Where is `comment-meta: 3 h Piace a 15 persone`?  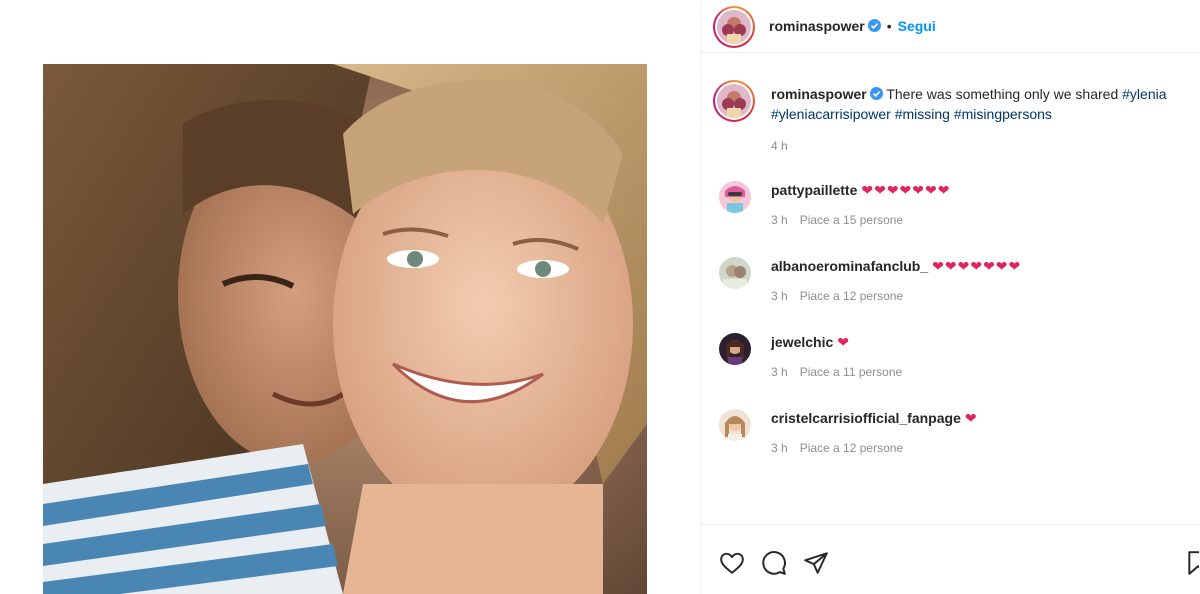 comment-meta: 3 h Piace a 15 persone is located at coordinates (837, 220).